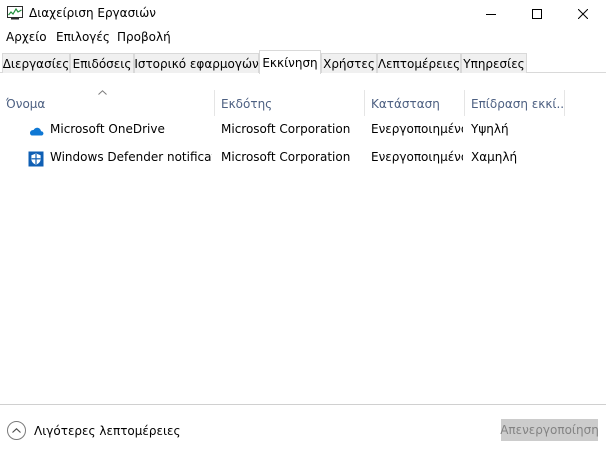 This screenshot has height=452, width=606. What do you see at coordinates (144, 37) in the screenshot?
I see `menu-view: Προβολή` at bounding box center [144, 37].